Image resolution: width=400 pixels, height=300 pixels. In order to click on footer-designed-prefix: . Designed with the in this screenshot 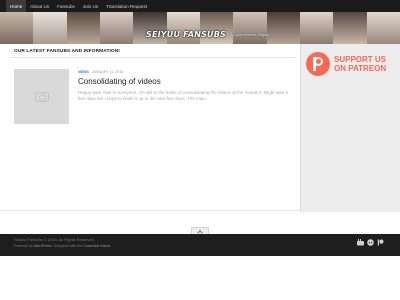, I will do `click(67, 246)`.